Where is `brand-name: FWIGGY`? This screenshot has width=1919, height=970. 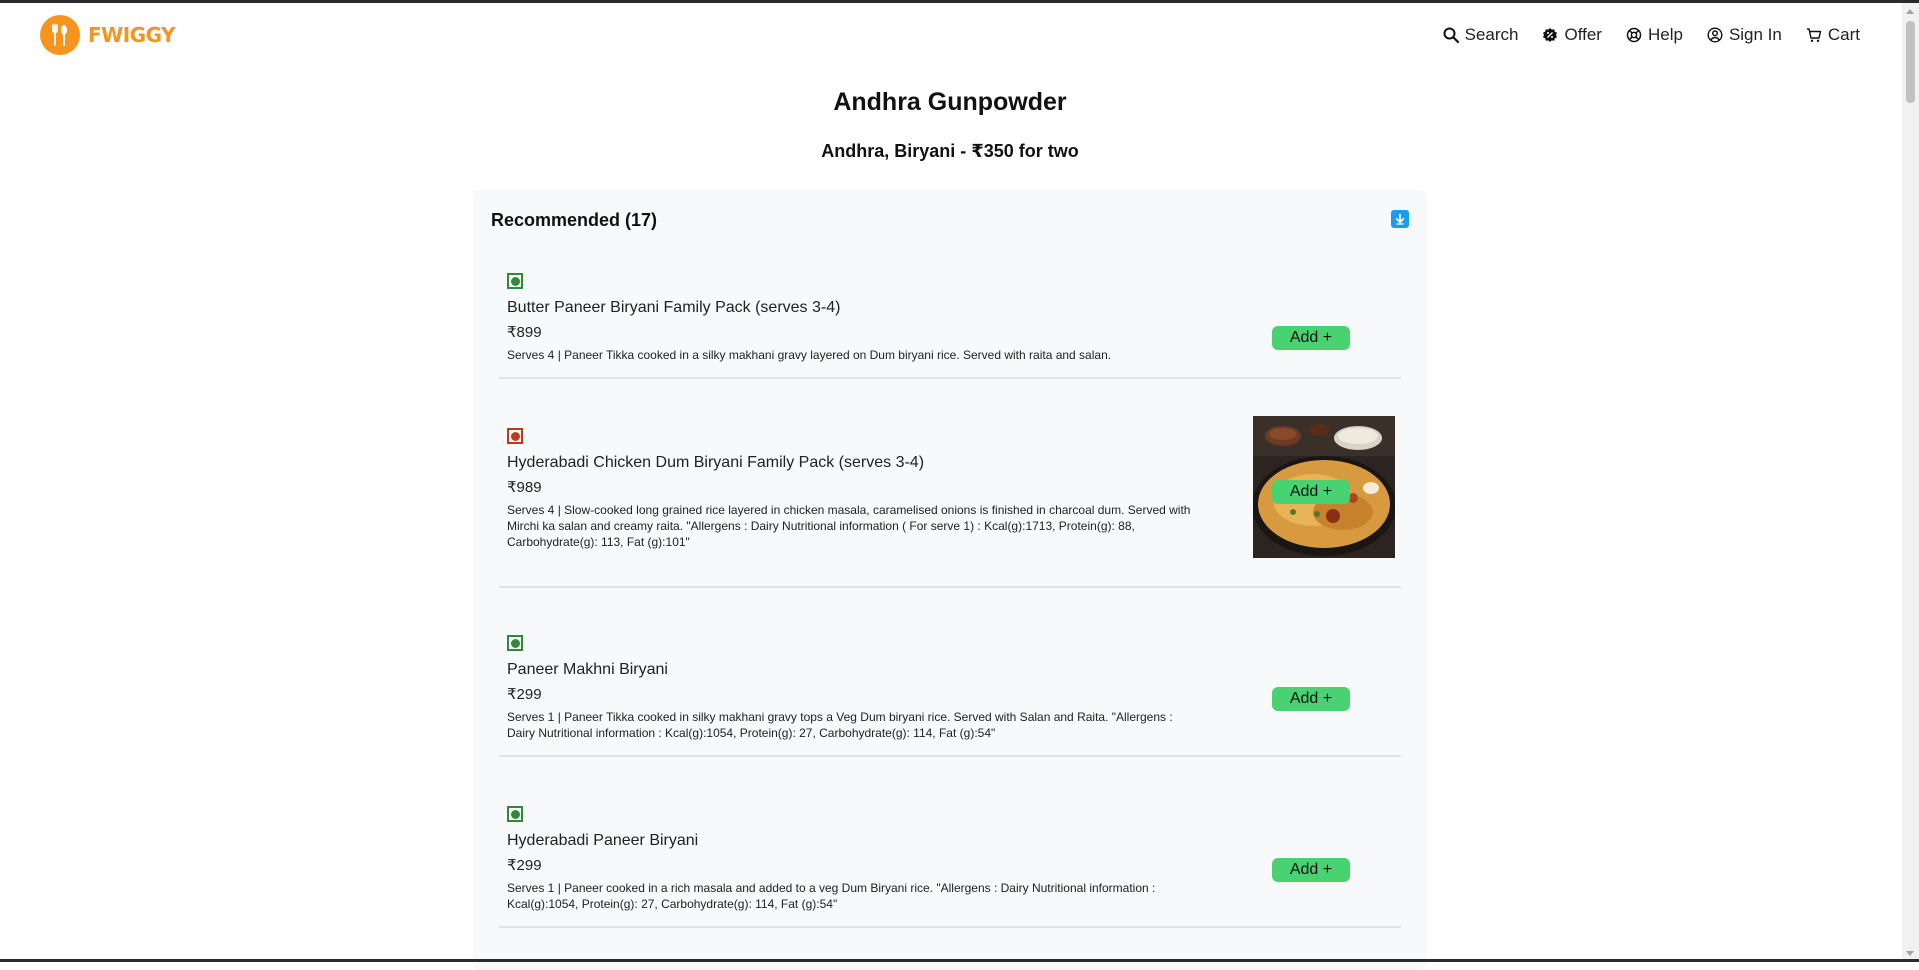 brand-name: FWIGGY is located at coordinates (131, 35).